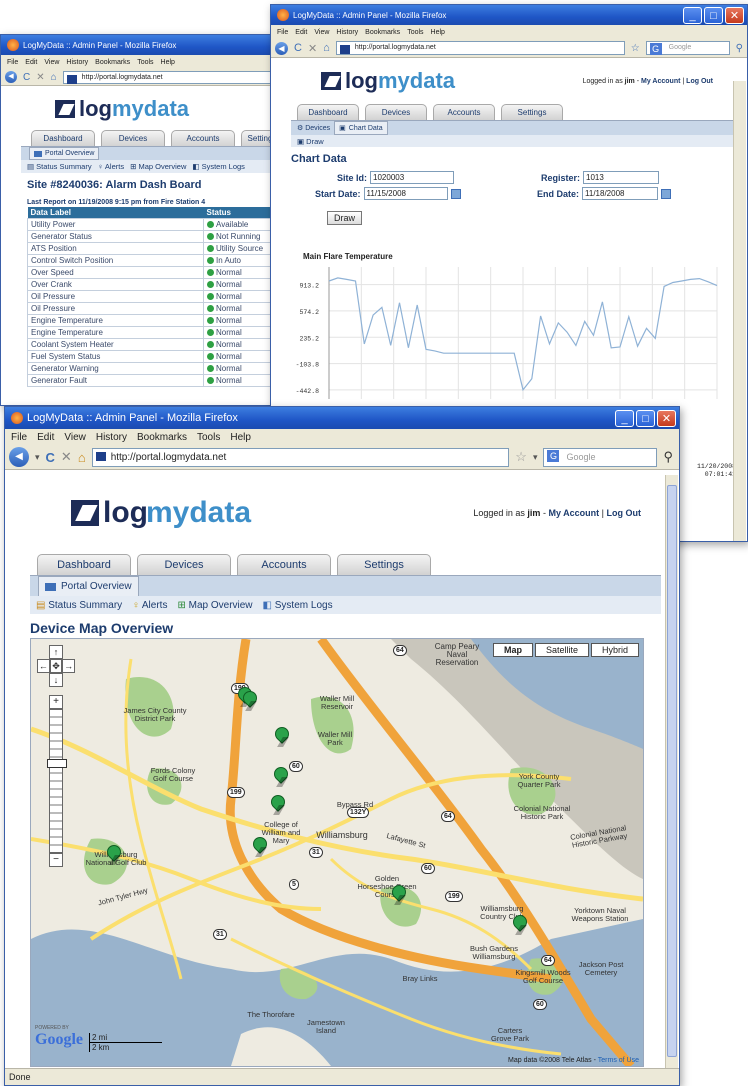 This screenshot has height=1086, width=748. Describe the element at coordinates (412, 177) in the screenshot. I see `site-id-input: 1020003` at that location.